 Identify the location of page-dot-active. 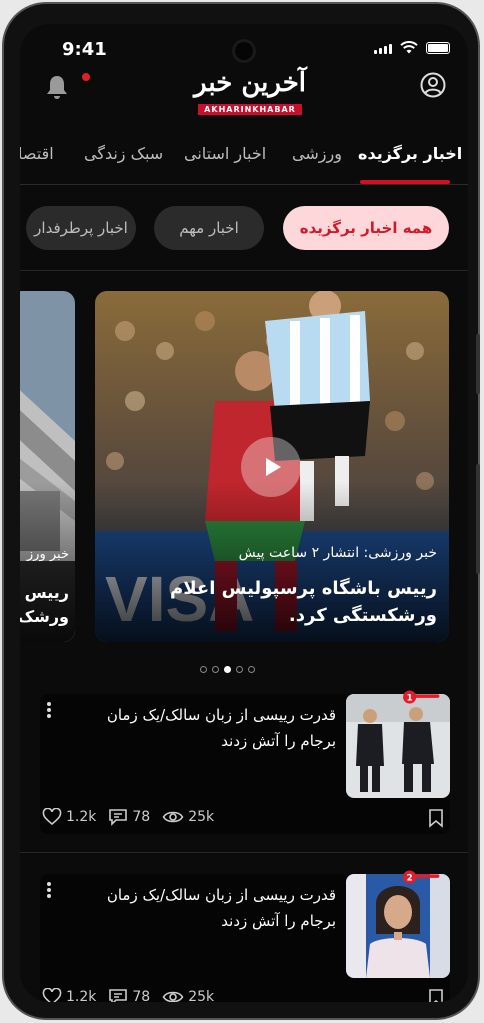
(227, 669).